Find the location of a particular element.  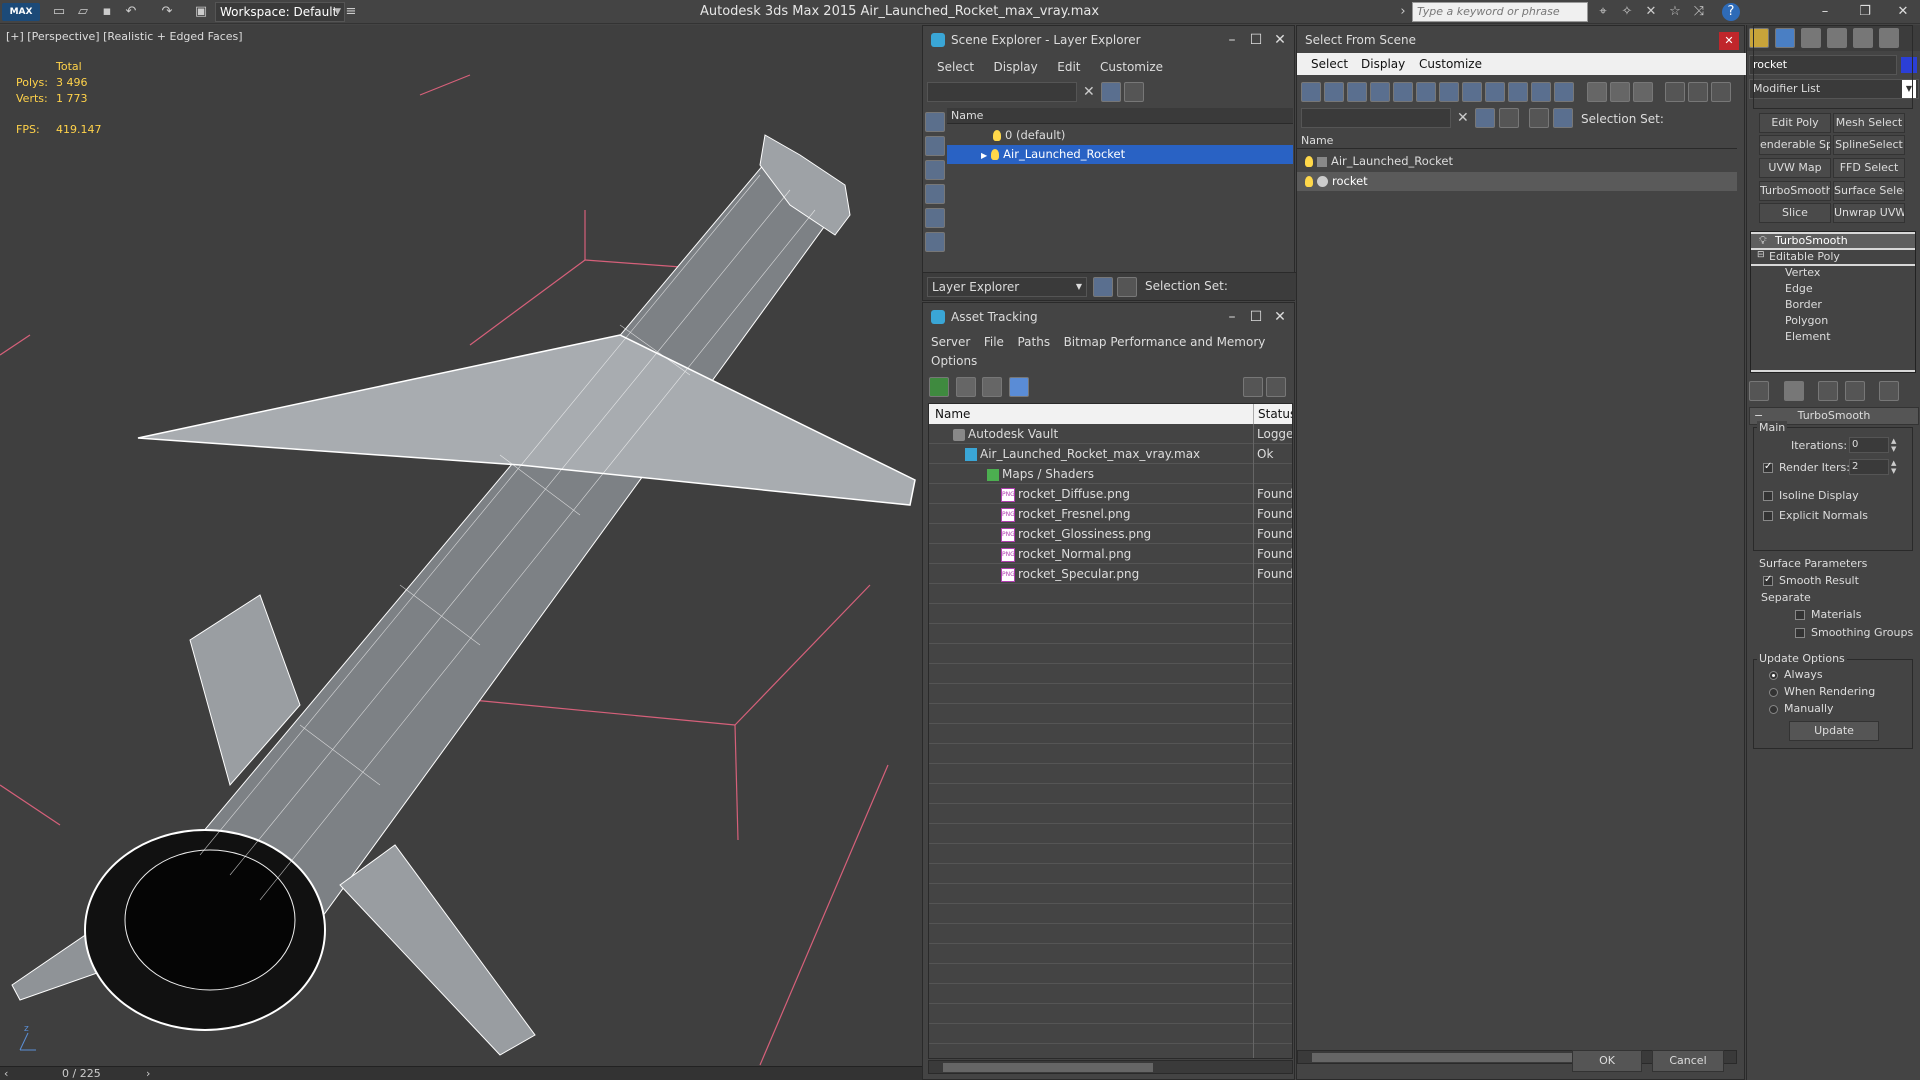

display-spacewarps-icon is located at coordinates (1426, 92).